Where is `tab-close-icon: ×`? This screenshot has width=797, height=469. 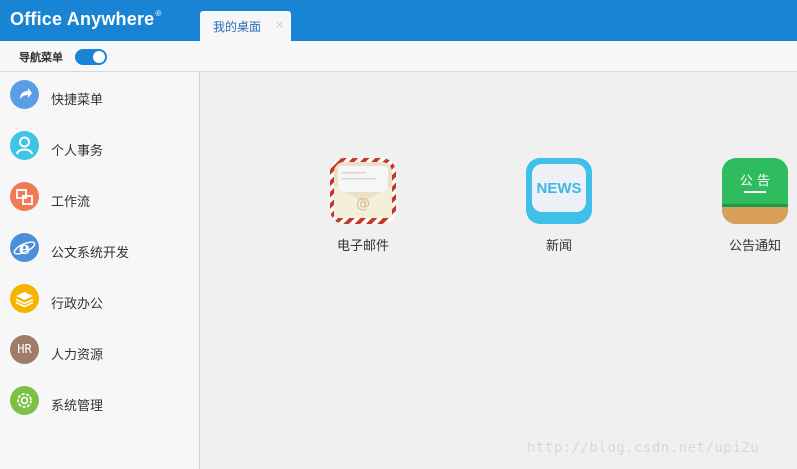
tab-close-icon: × is located at coordinates (279, 24).